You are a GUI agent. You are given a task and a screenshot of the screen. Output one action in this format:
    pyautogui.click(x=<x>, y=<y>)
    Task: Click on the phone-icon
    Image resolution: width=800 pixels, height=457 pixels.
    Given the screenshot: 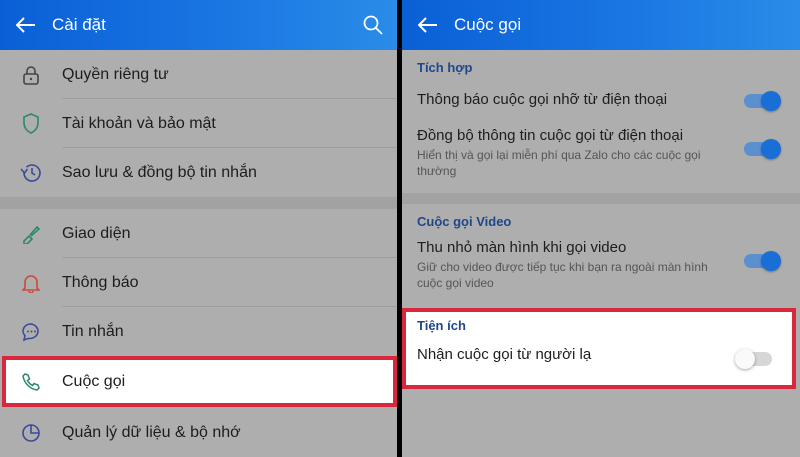 What is the action you would take?
    pyautogui.click(x=31, y=382)
    